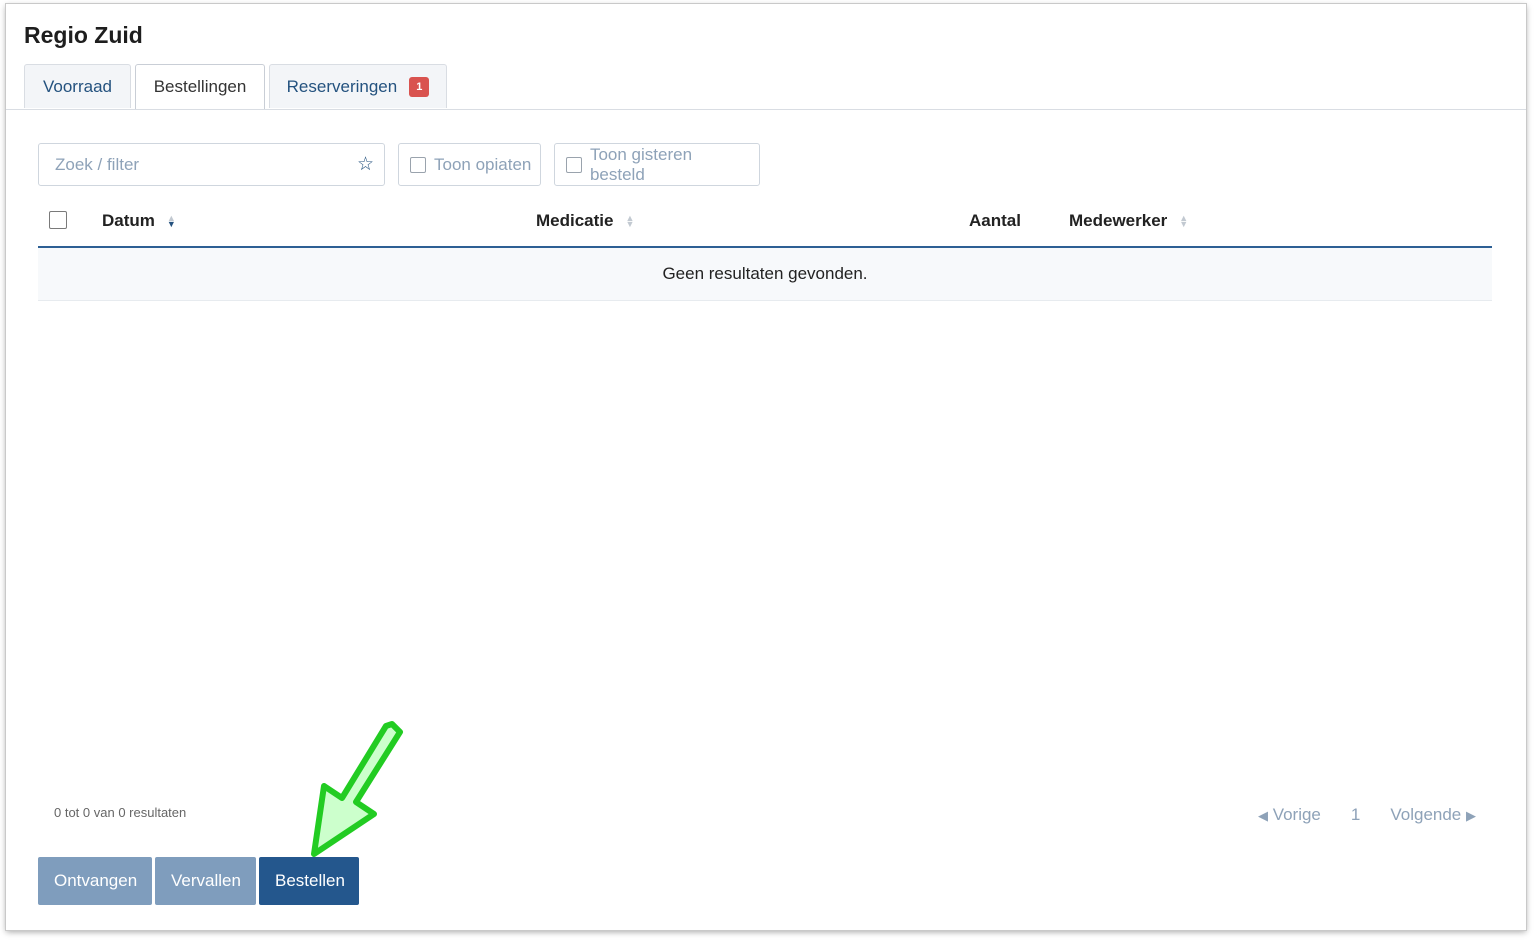  Describe the element at coordinates (765, 274) in the screenshot. I see `empty-table-message: Geen resultaten gevonden.` at that location.